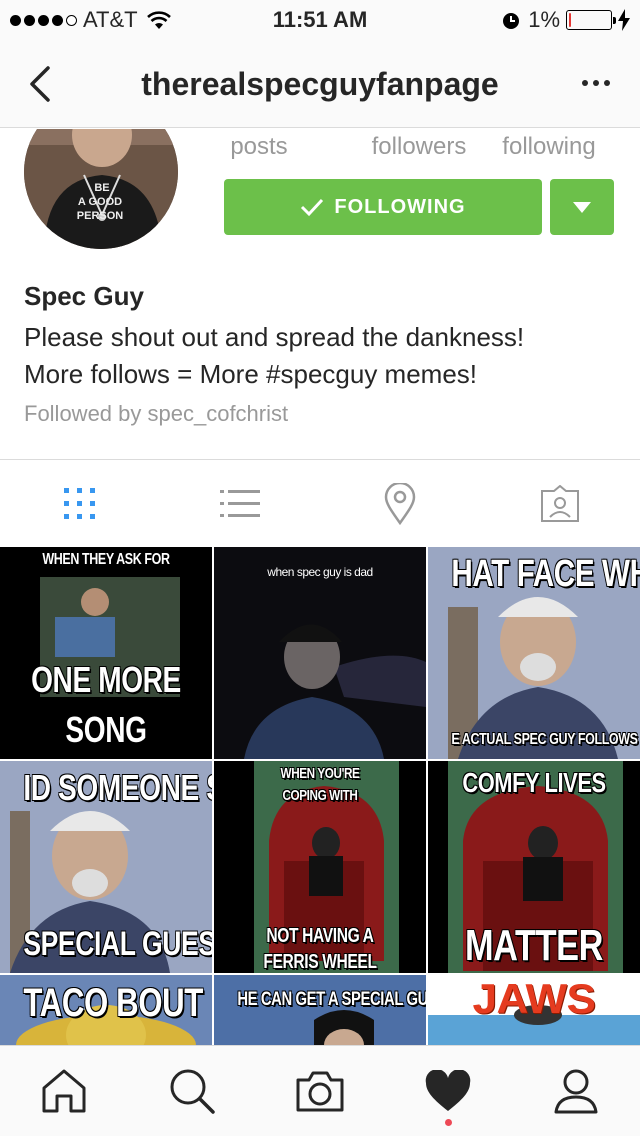  I want to click on avatar: BE A GOOD PERSON, so click(101, 189).